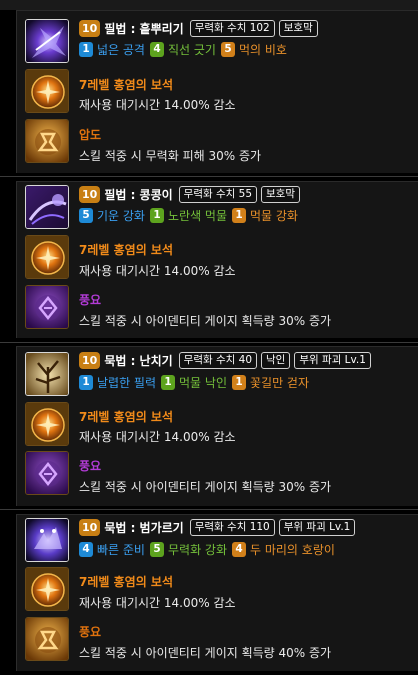 The height and width of the screenshot is (675, 418). What do you see at coordinates (262, 50) in the screenshot?
I see `tripod-name: 먹의 비호` at bounding box center [262, 50].